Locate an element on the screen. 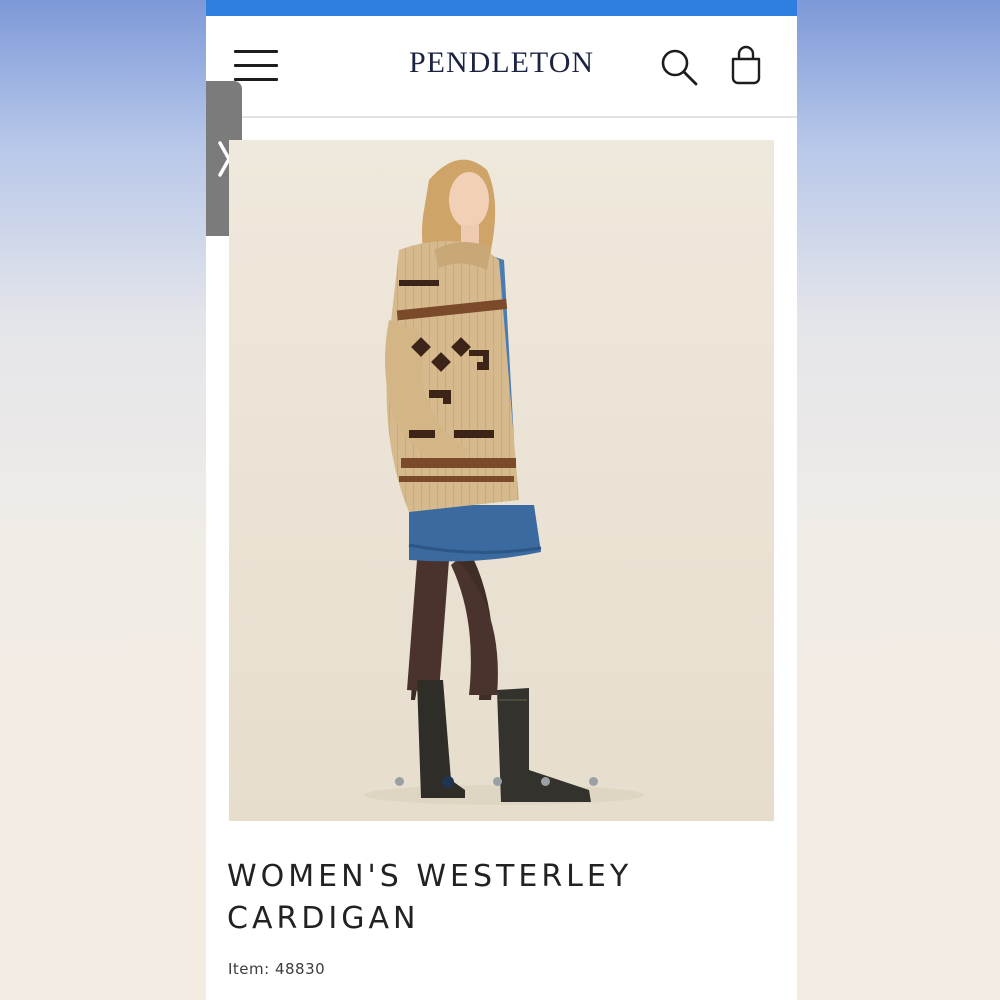 The width and height of the screenshot is (1000, 1000). brand-logo: PENDLETON is located at coordinates (501, 63).